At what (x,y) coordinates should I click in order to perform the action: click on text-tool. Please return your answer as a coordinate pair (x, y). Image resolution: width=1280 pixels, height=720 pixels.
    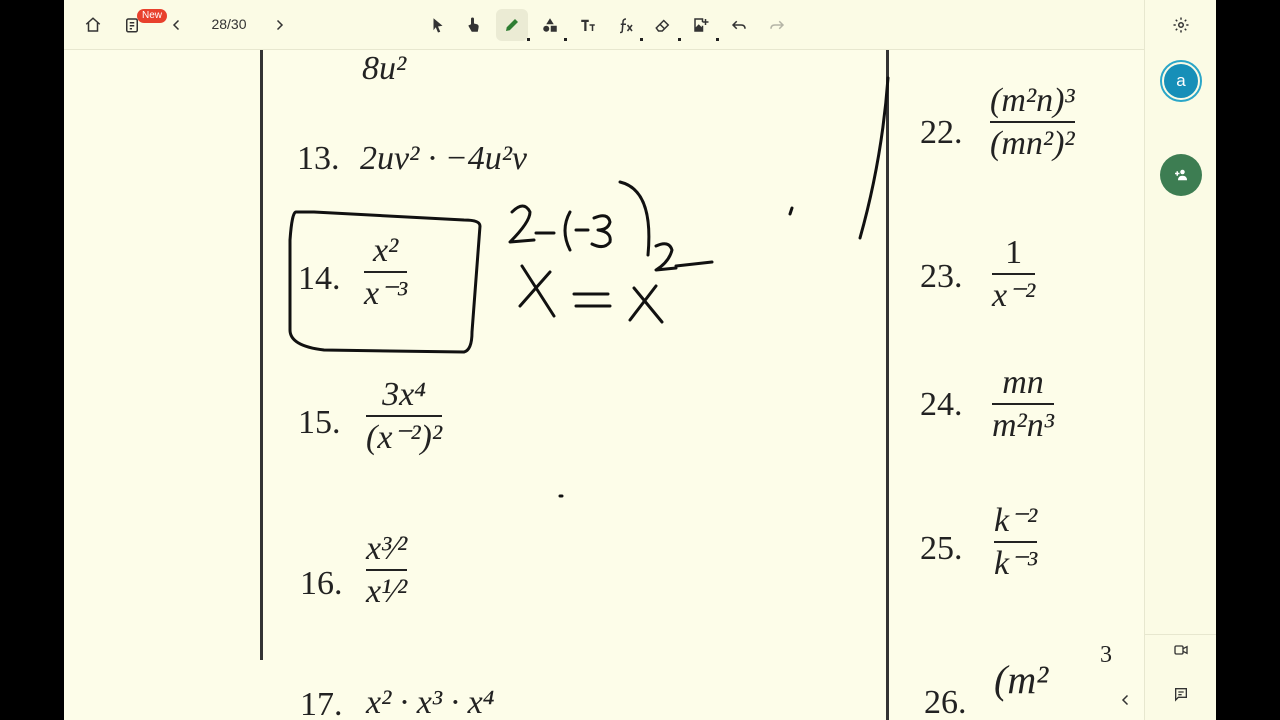
    Looking at the image, I should click on (588, 25).